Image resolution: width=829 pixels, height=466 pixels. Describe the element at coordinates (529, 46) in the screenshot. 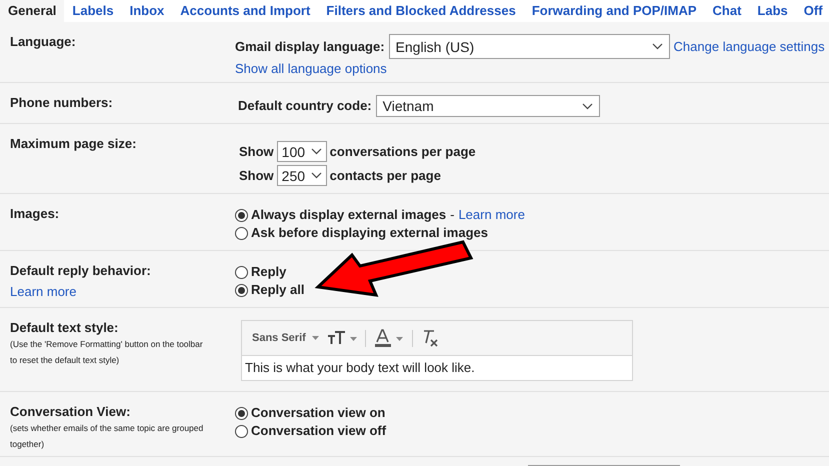

I see `dropdown-field: English (US)` at that location.